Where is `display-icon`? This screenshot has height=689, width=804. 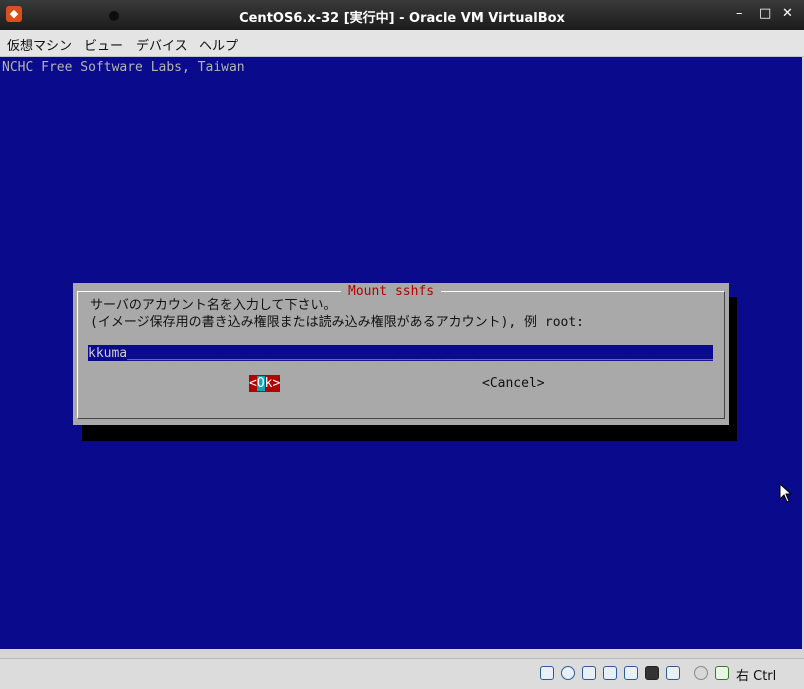
display-icon is located at coordinates (631, 673).